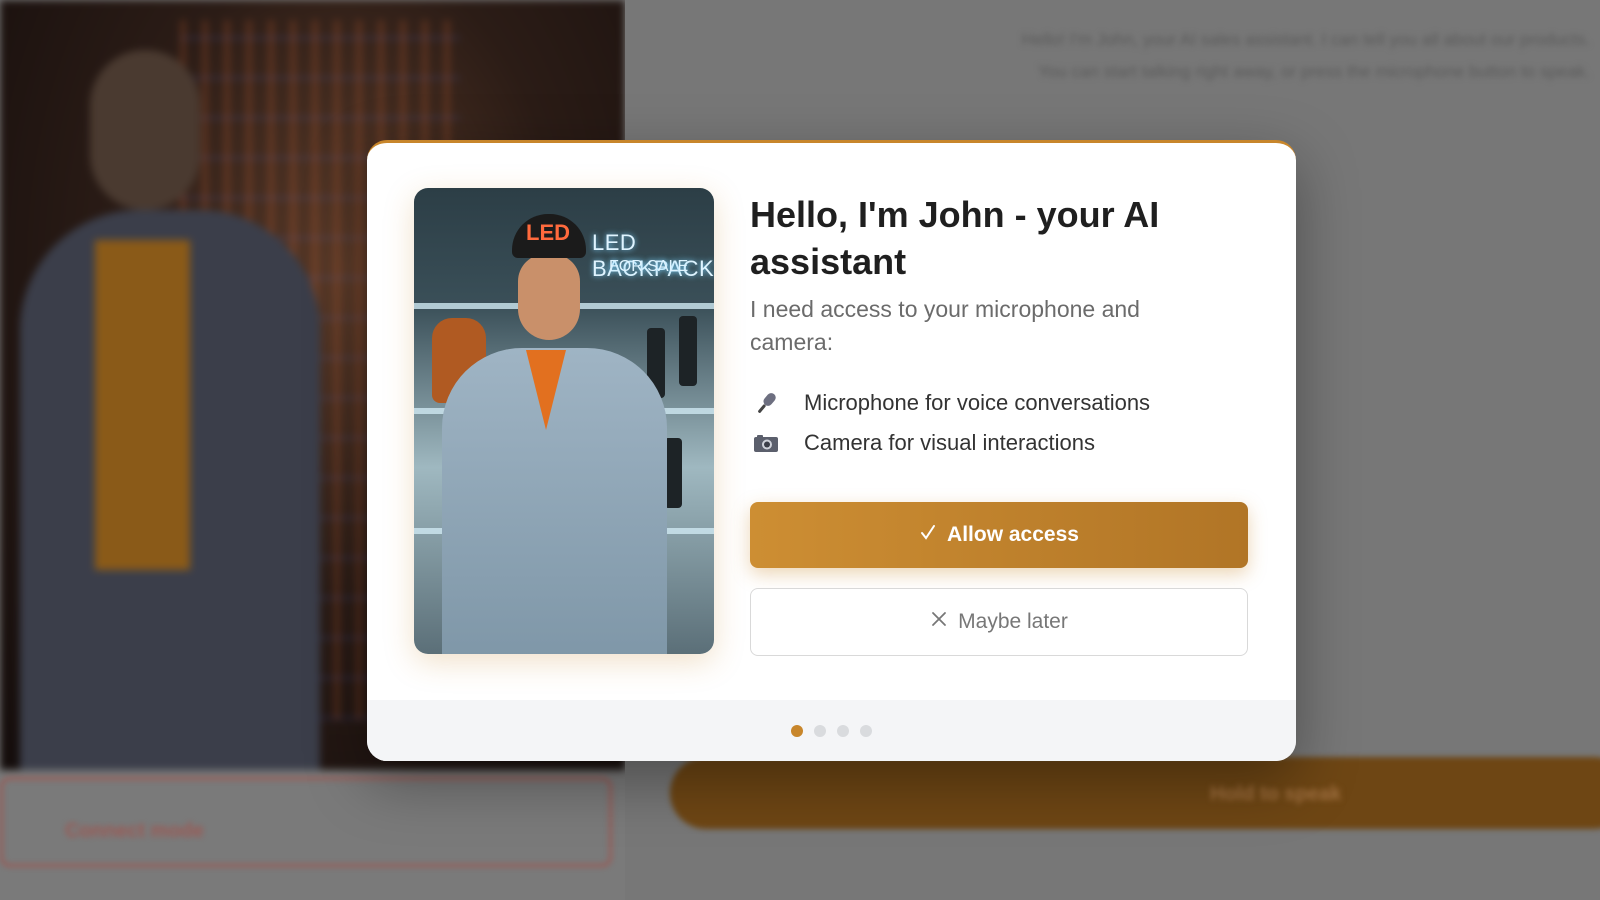  Describe the element at coordinates (831, 730) in the screenshot. I see `pagination-dots` at that location.